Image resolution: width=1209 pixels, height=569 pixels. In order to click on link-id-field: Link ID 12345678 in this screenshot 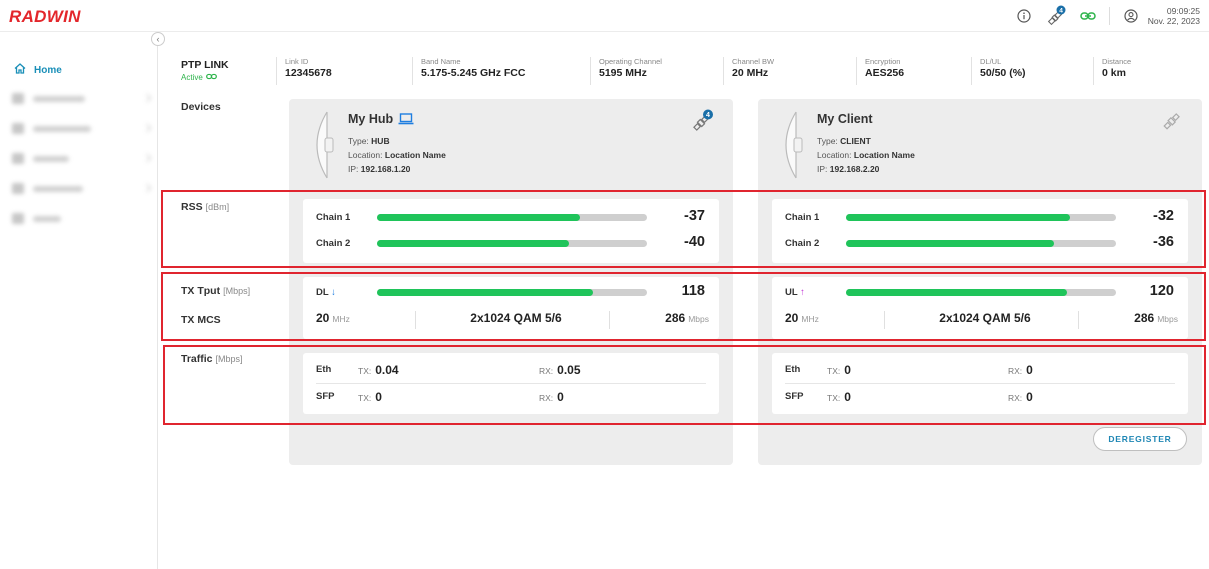, I will do `click(304, 71)`.